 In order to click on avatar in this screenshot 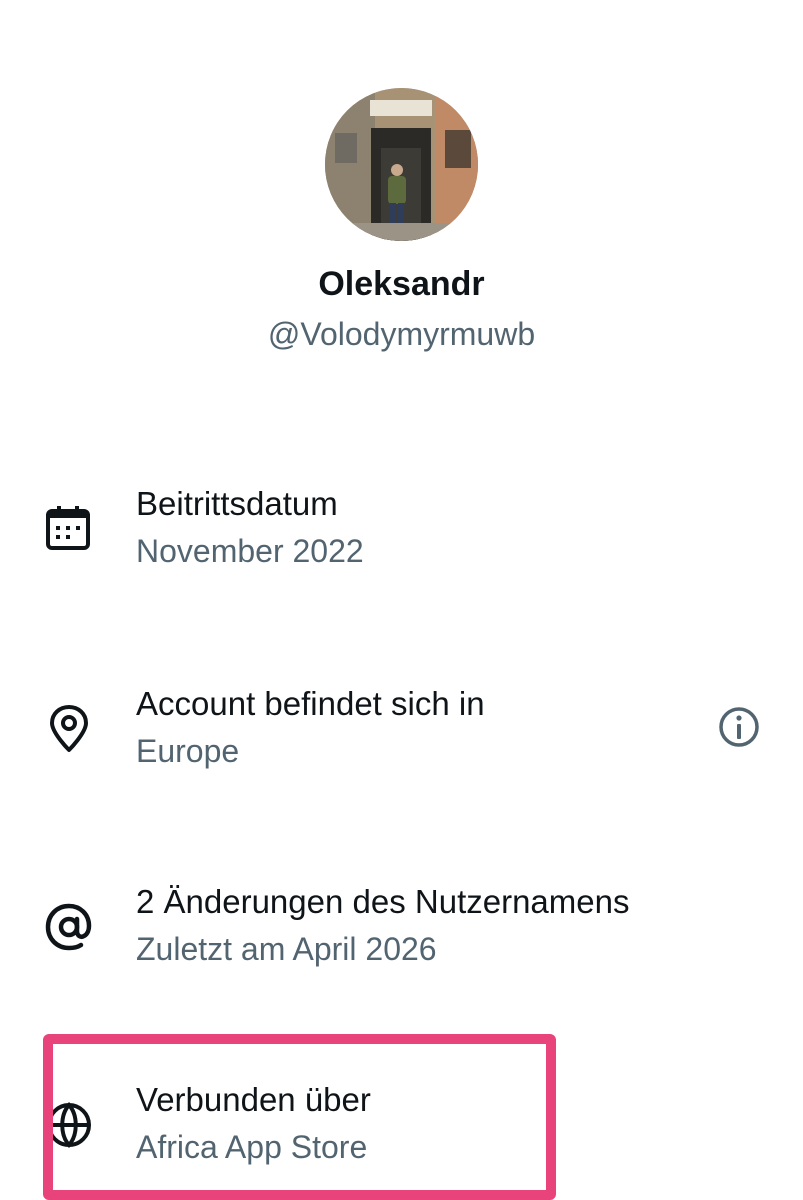, I will do `click(401, 164)`.